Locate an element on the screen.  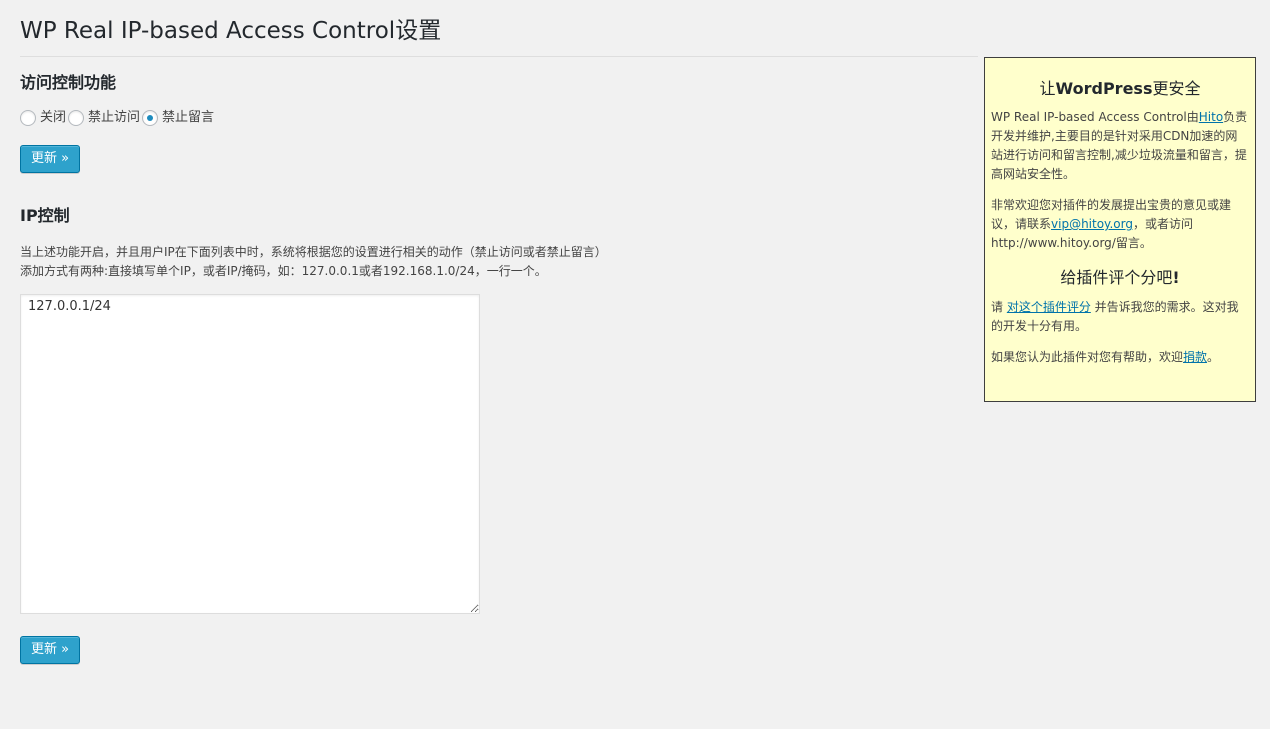
radio-block-comments is located at coordinates (150, 118).